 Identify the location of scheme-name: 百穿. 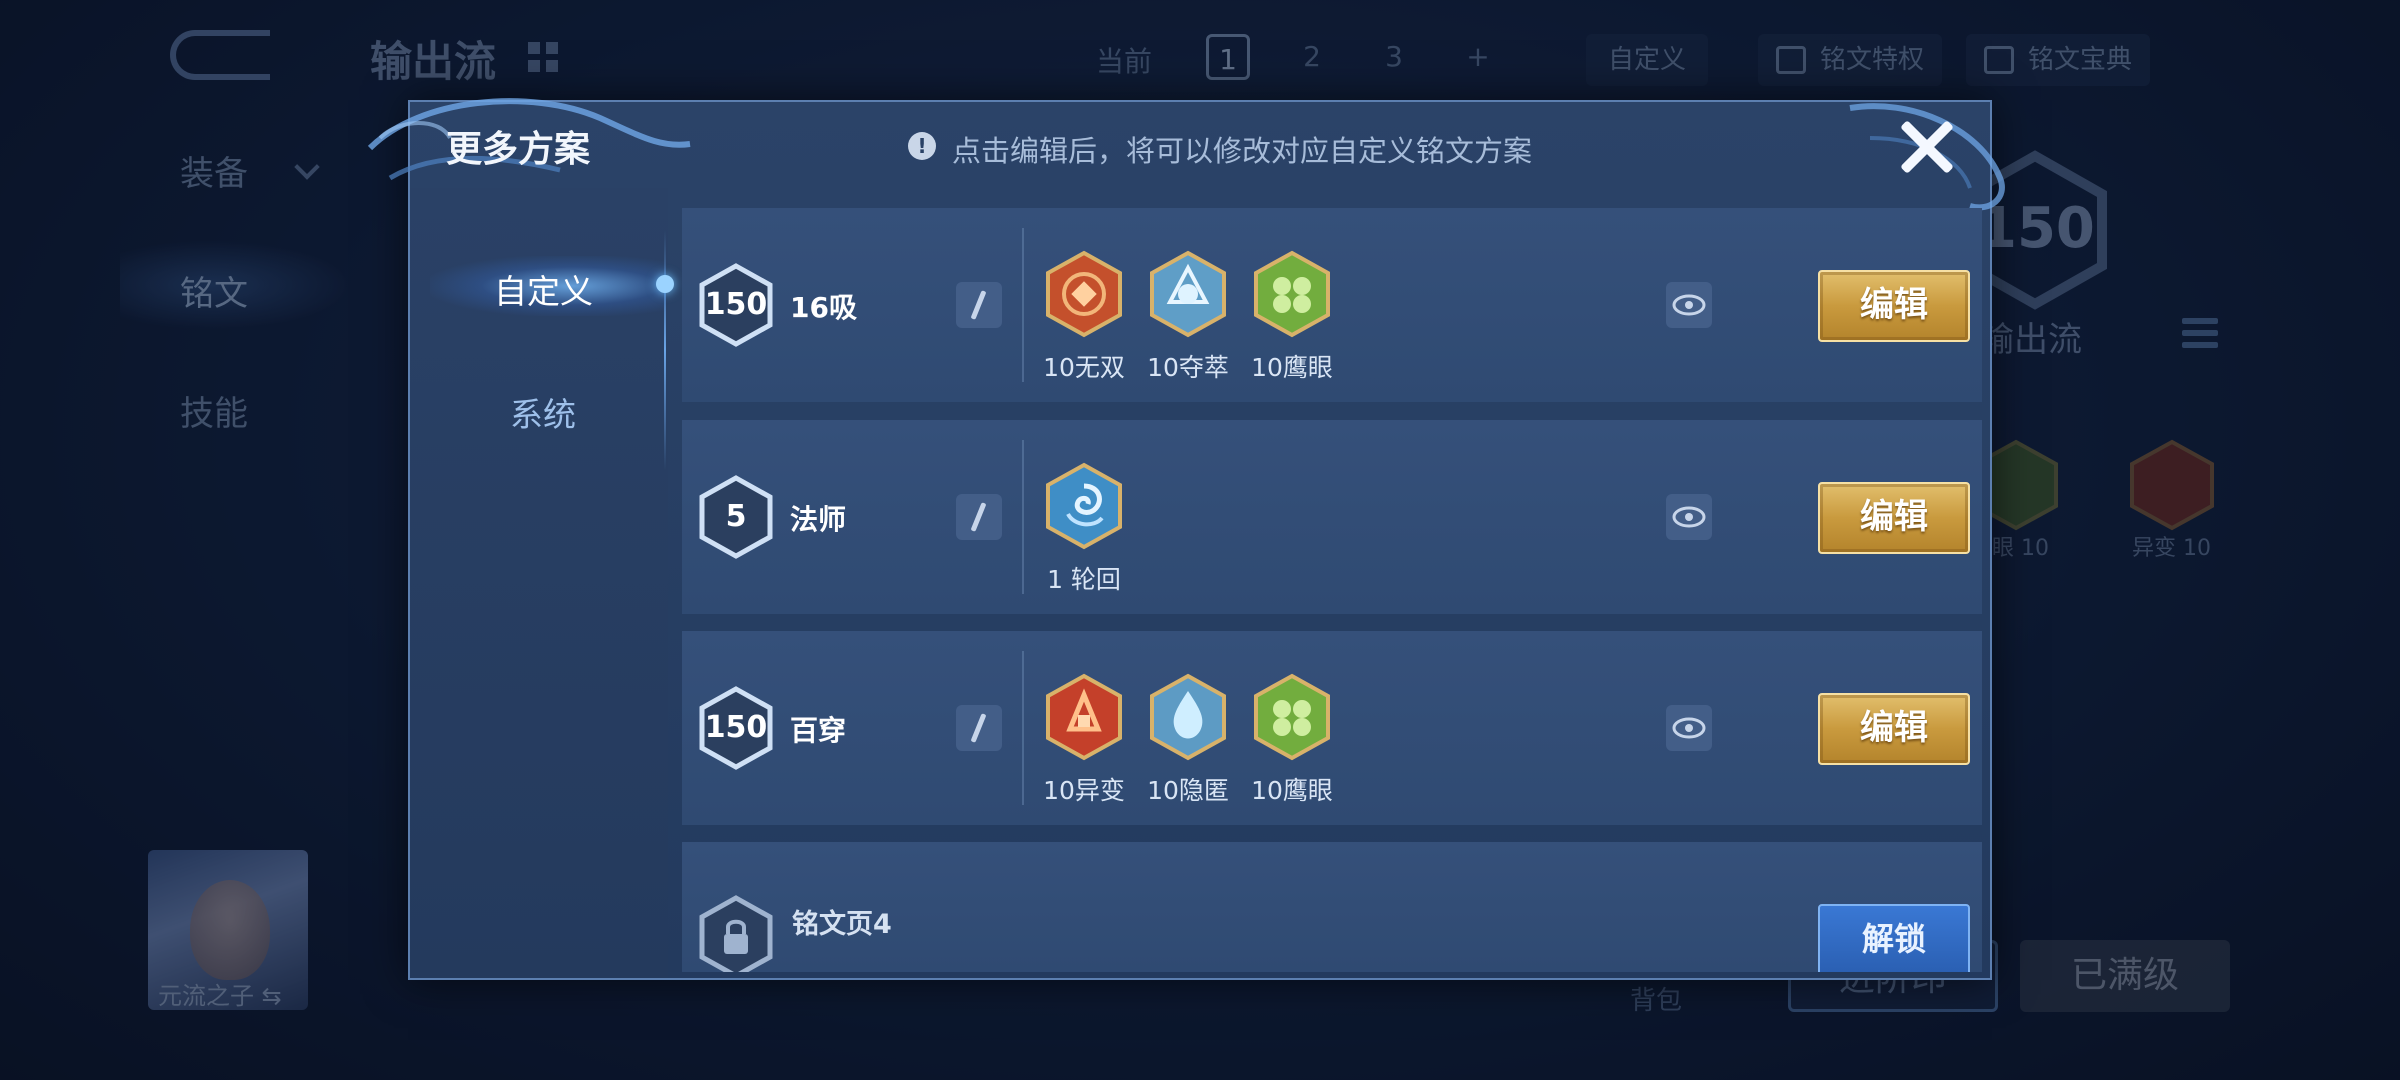
(818, 730).